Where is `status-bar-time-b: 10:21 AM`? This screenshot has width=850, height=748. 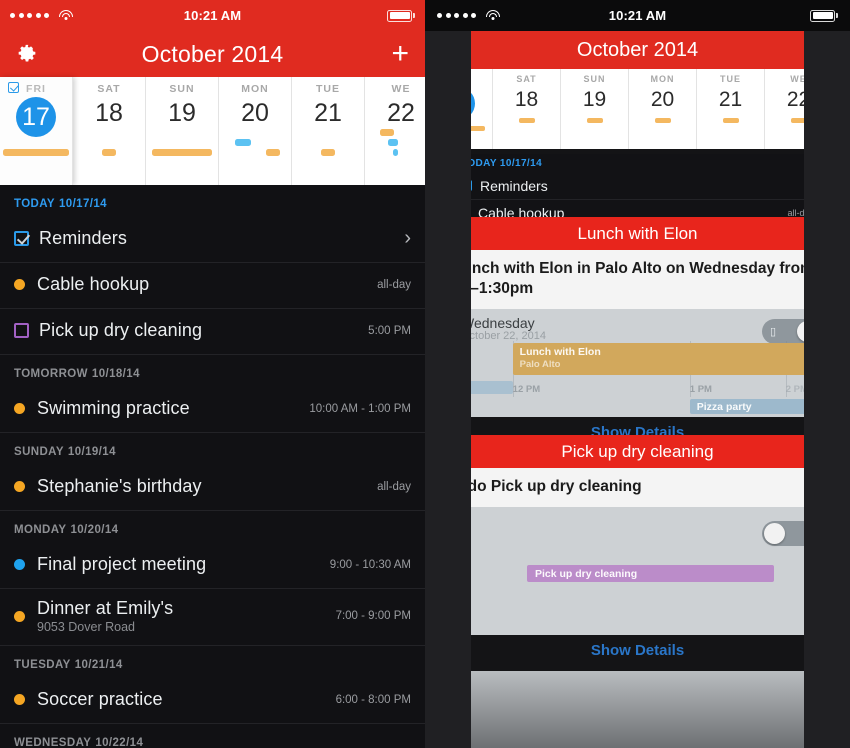 status-bar-time-b: 10:21 AM is located at coordinates (637, 15).